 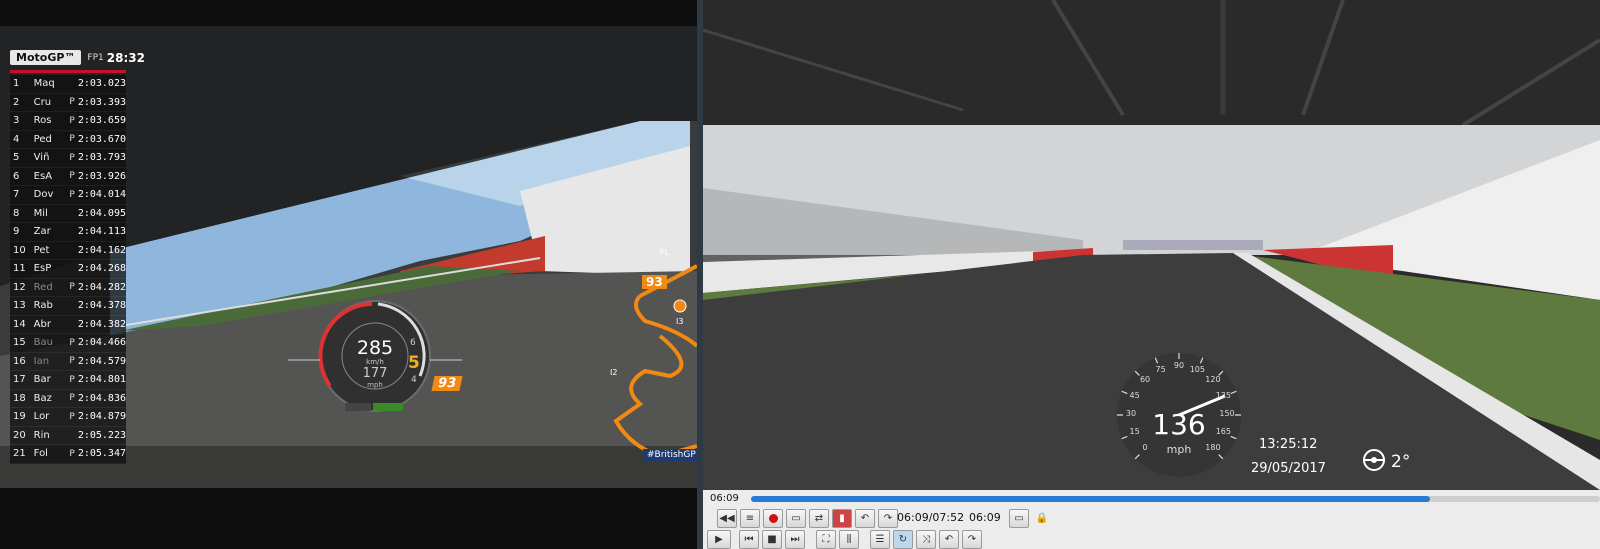 I want to click on timing-pos: 19, so click(x=19, y=417).